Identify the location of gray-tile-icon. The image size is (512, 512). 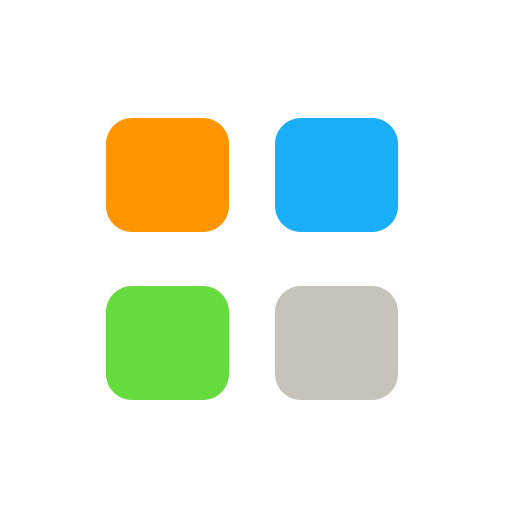
(336, 343).